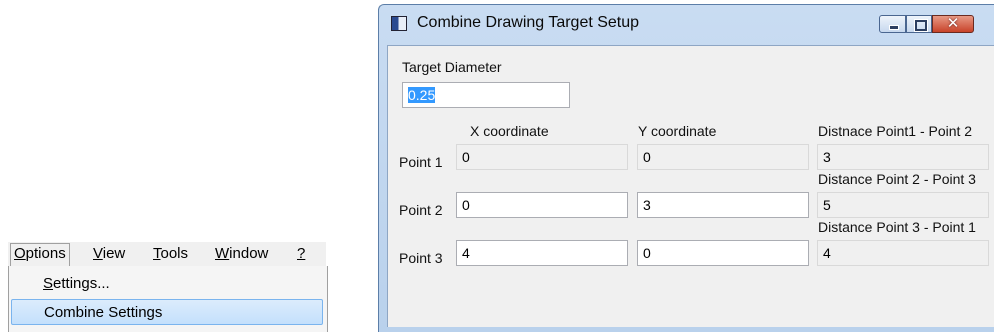 Image resolution: width=994 pixels, height=332 pixels. I want to click on menu-help-mnemonic: ?, so click(301, 253).